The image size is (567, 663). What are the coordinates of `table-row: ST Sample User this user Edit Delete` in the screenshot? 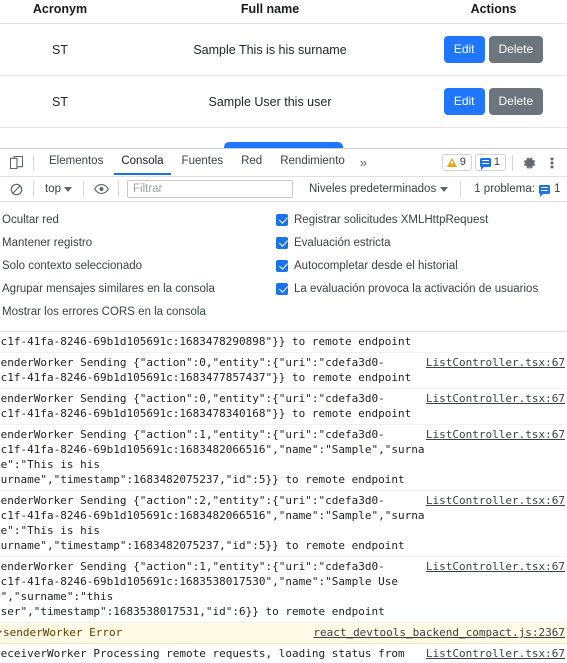 It's located at (283, 101).